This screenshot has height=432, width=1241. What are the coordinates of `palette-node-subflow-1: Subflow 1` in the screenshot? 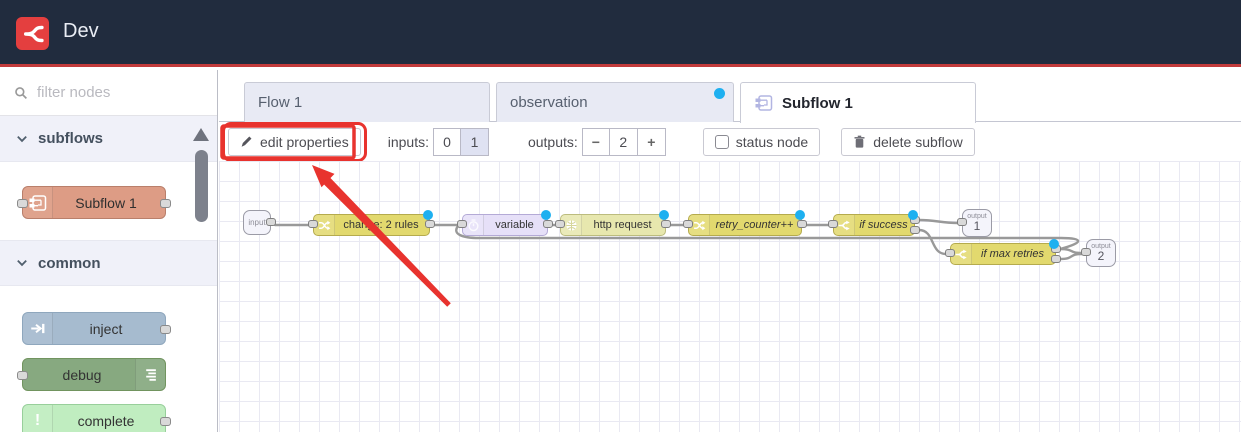 It's located at (94, 202).